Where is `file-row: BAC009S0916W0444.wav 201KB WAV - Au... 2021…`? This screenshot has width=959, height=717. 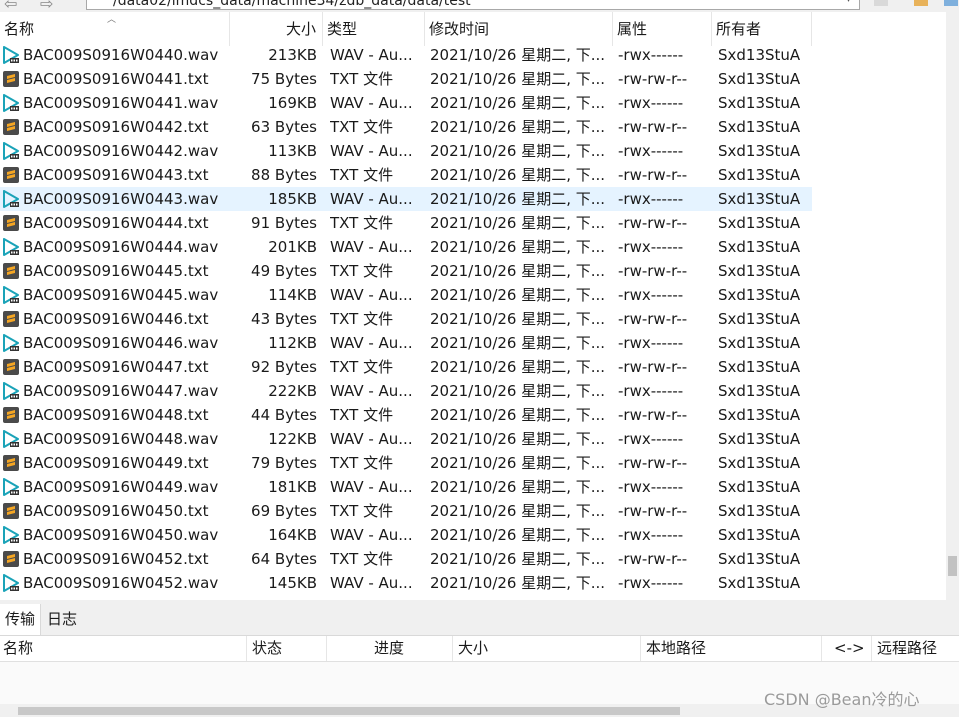
file-row: BAC009S0916W0444.wav 201KB WAV - Au... 2021… is located at coordinates (406, 247).